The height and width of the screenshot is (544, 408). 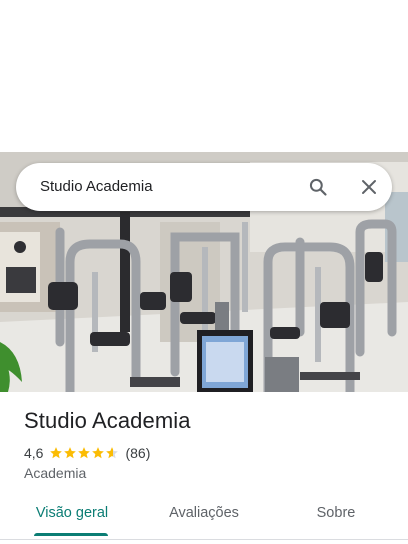 What do you see at coordinates (34, 453) in the screenshot?
I see `rating-value: 4,6` at bounding box center [34, 453].